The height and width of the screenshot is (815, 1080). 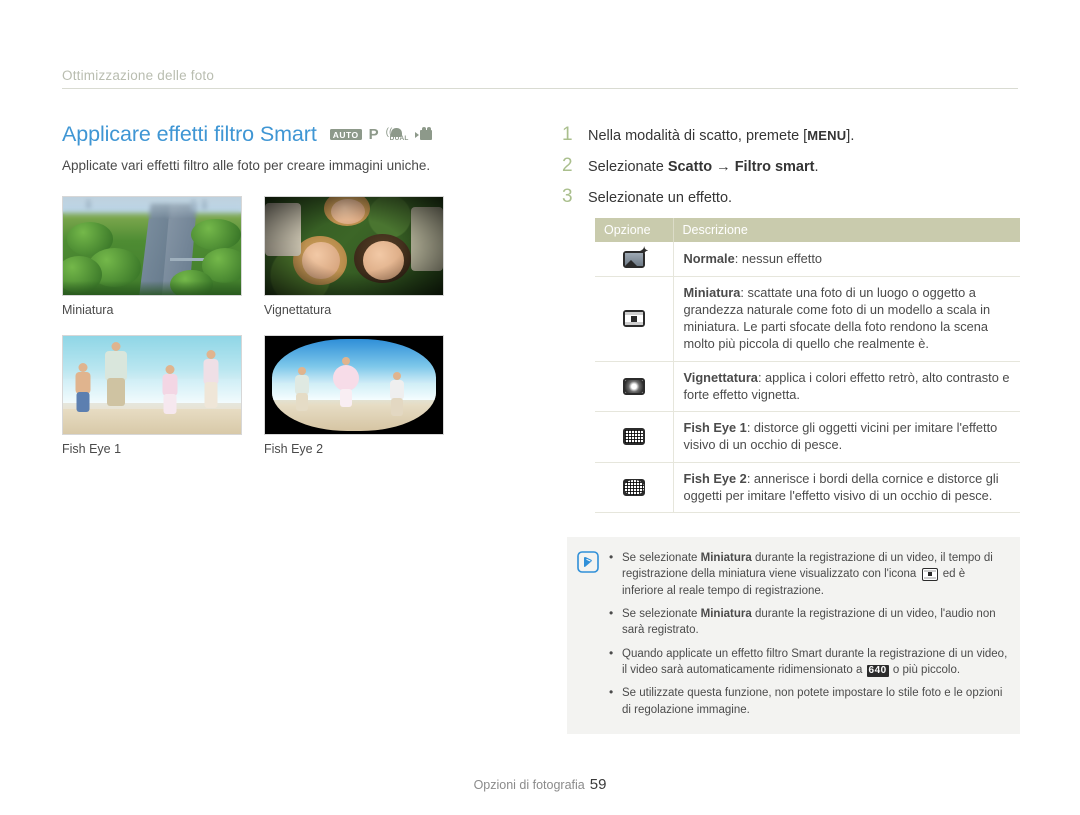 I want to click on table-row: ✦ Normale: nessun effetto, so click(x=807, y=259).